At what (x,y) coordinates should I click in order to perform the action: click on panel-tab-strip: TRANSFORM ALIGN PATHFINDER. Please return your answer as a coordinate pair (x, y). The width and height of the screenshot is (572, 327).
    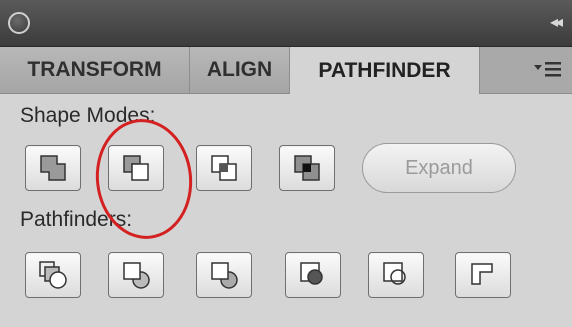
    Looking at the image, I should click on (286, 70).